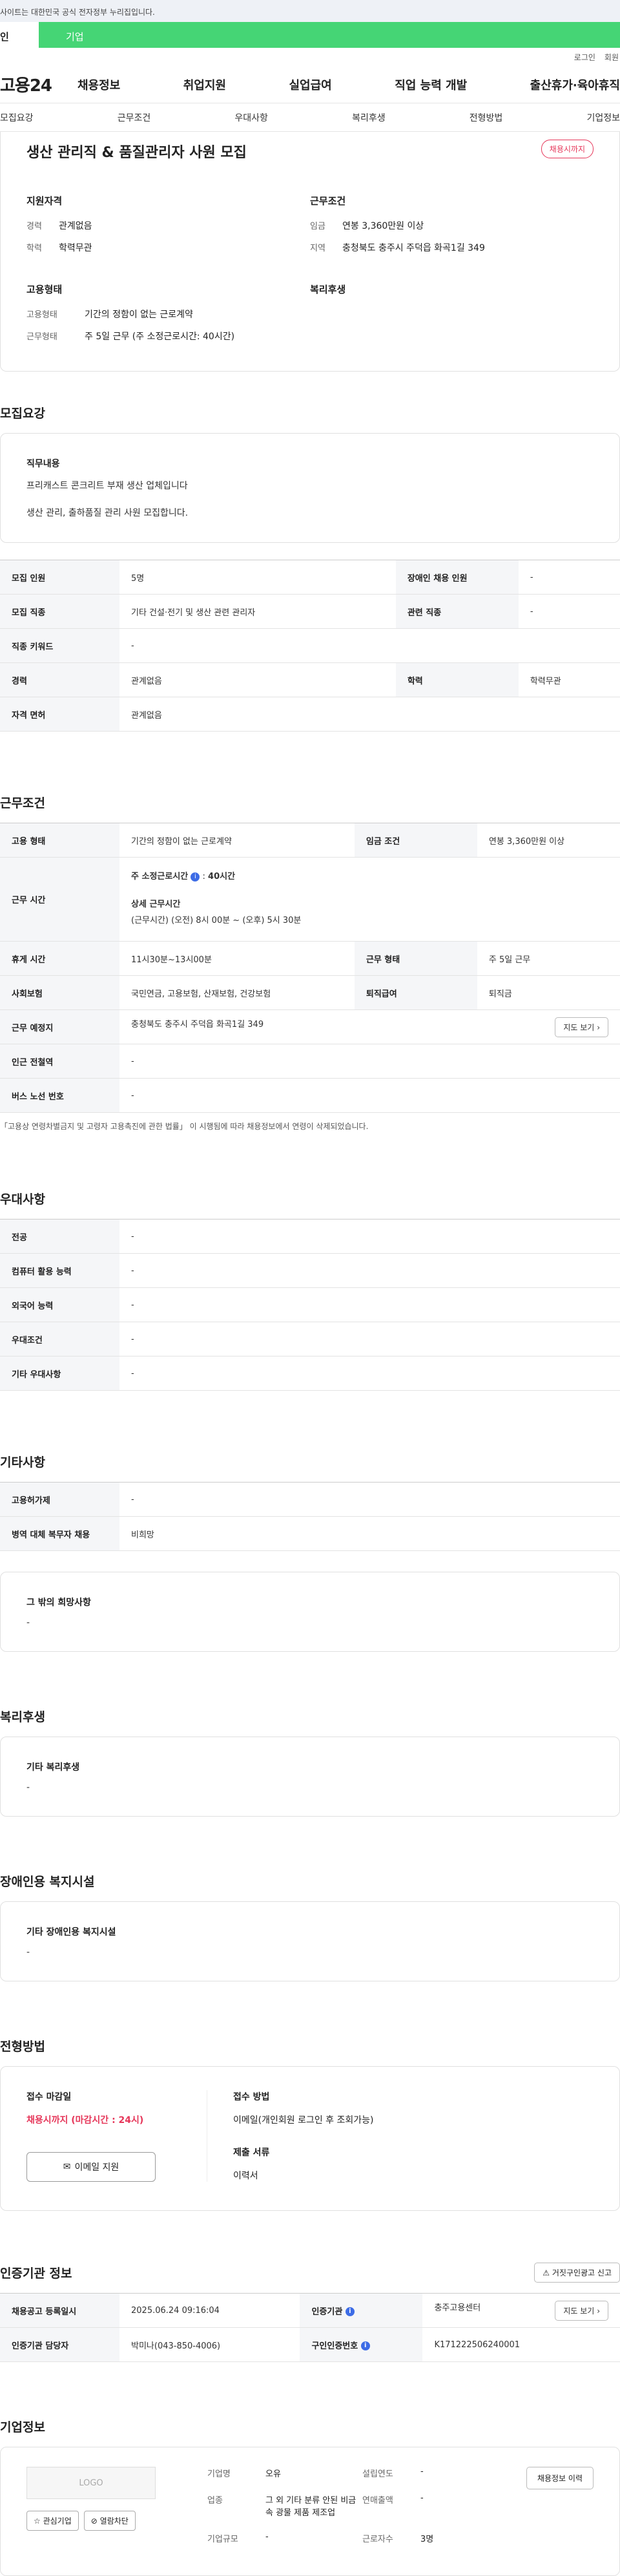 This screenshot has width=620, height=2576. I want to click on value: 학력무관, so click(75, 248).